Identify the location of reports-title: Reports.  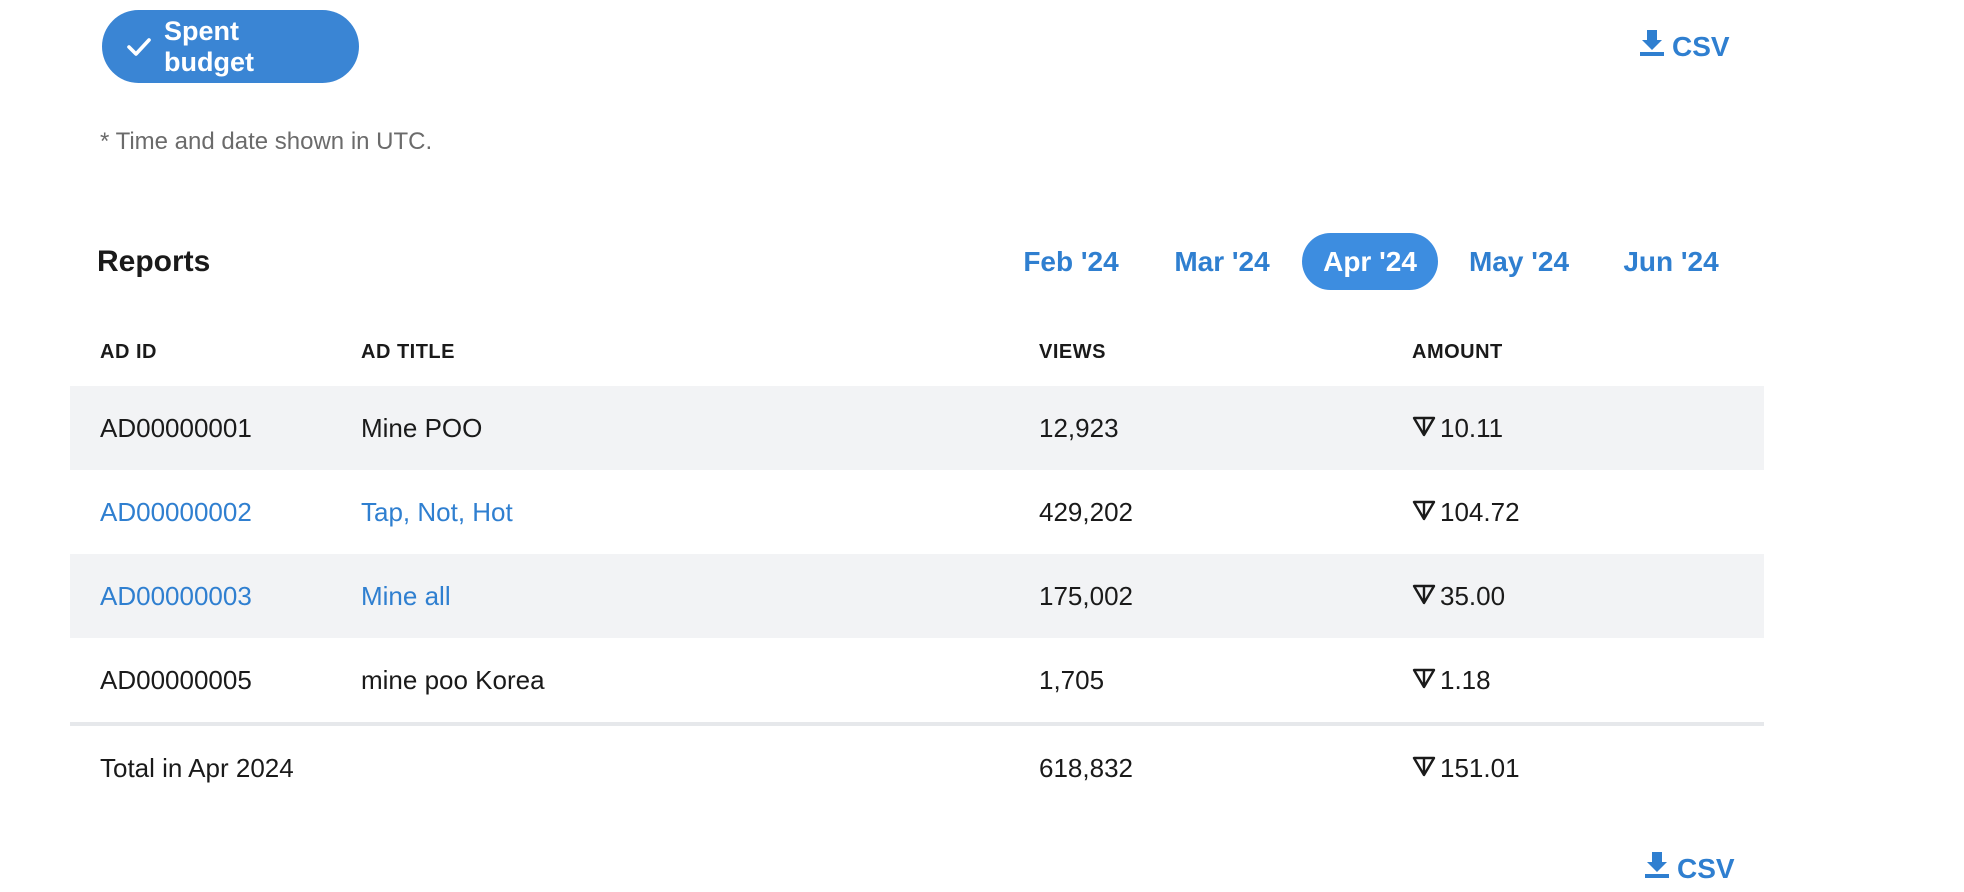
(154, 261).